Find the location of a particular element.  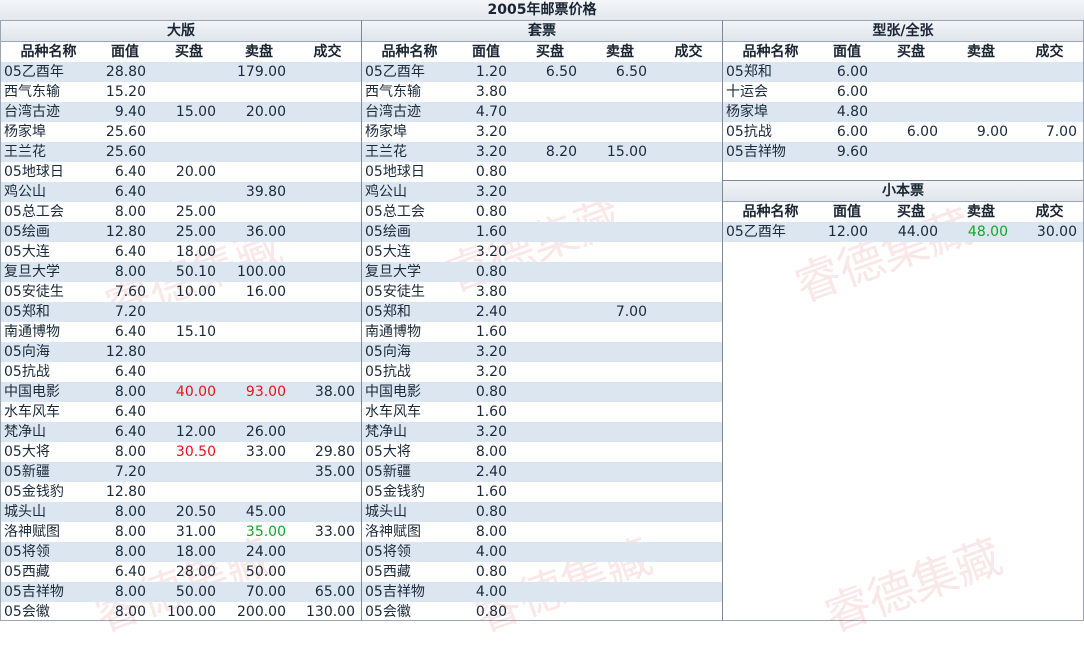

cell-deal: 29.80 is located at coordinates (334, 452).